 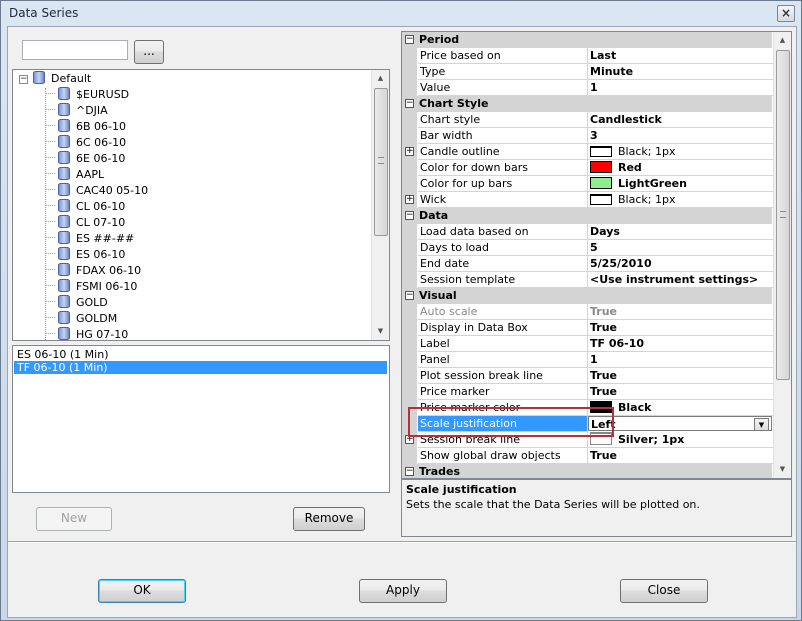 What do you see at coordinates (503, 232) in the screenshot?
I see `property-name: Load data based on` at bounding box center [503, 232].